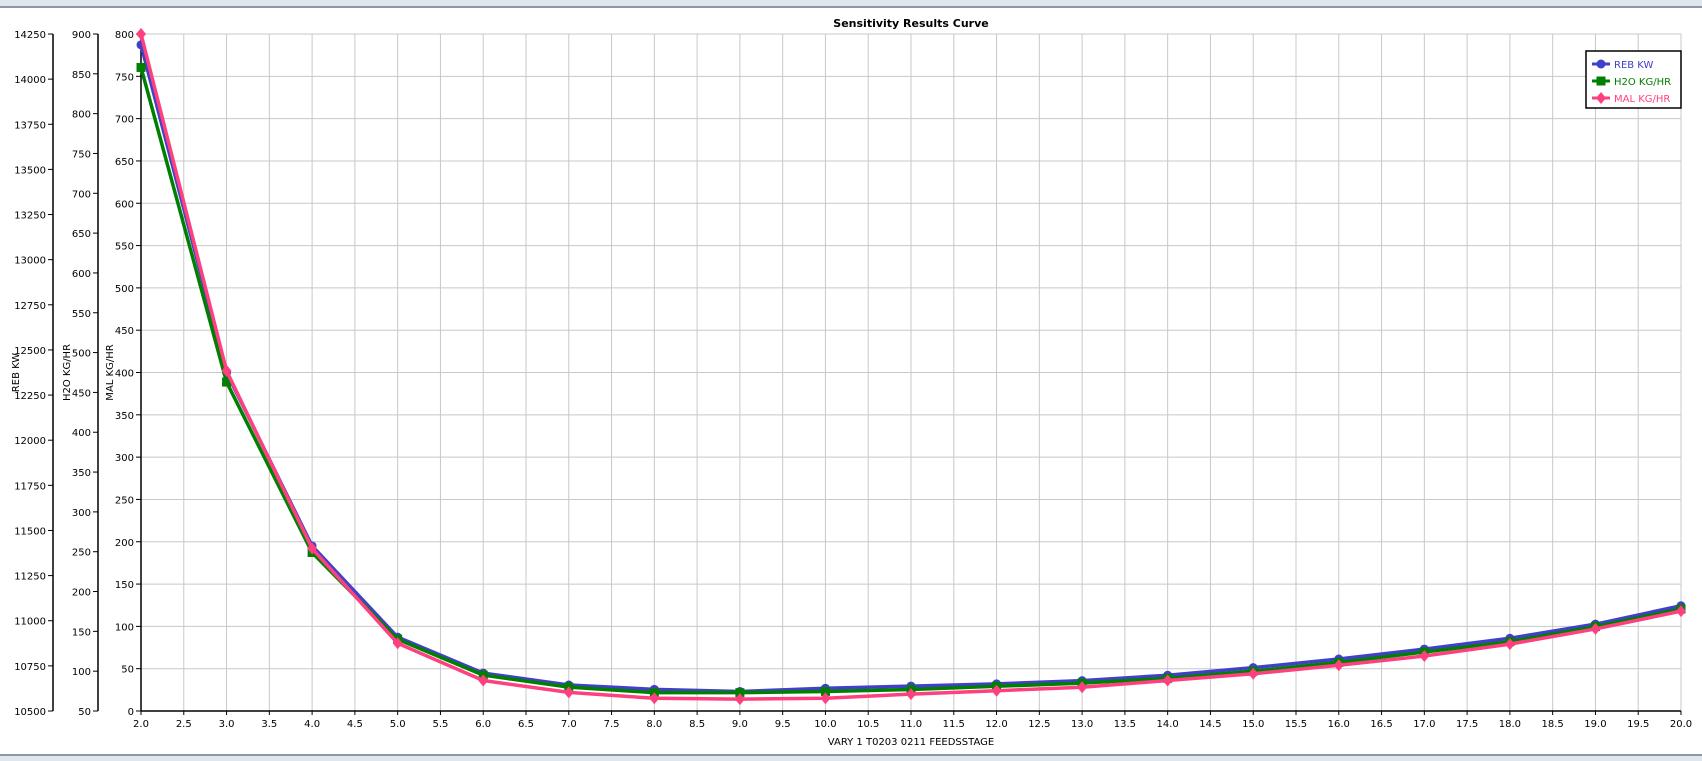  I want to click on legend-label: MAL KG/HR, so click(1642, 99).